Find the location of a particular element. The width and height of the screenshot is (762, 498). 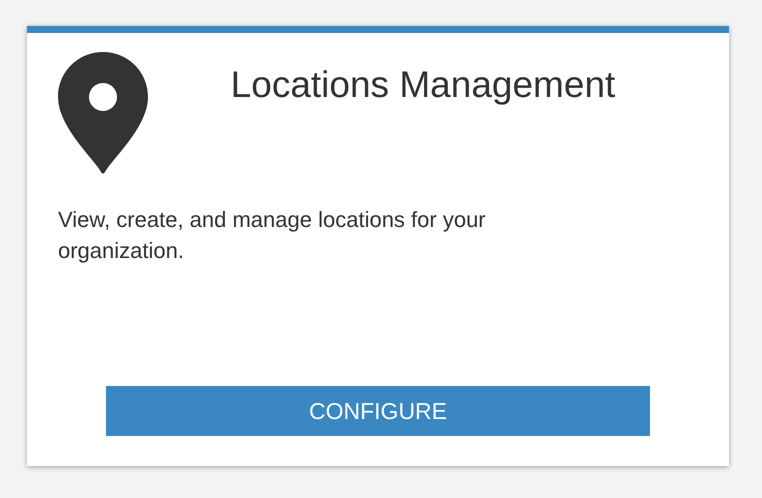

location-pin-icon is located at coordinates (103, 113).